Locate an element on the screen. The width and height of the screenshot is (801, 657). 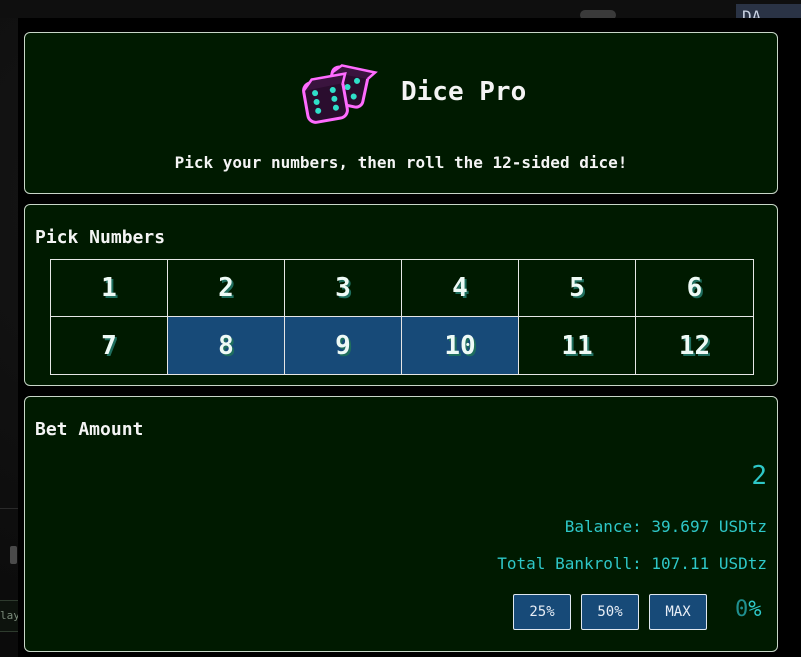
bankroll-line: Total Bankroll: 107.11 USDtz is located at coordinates (632, 563).